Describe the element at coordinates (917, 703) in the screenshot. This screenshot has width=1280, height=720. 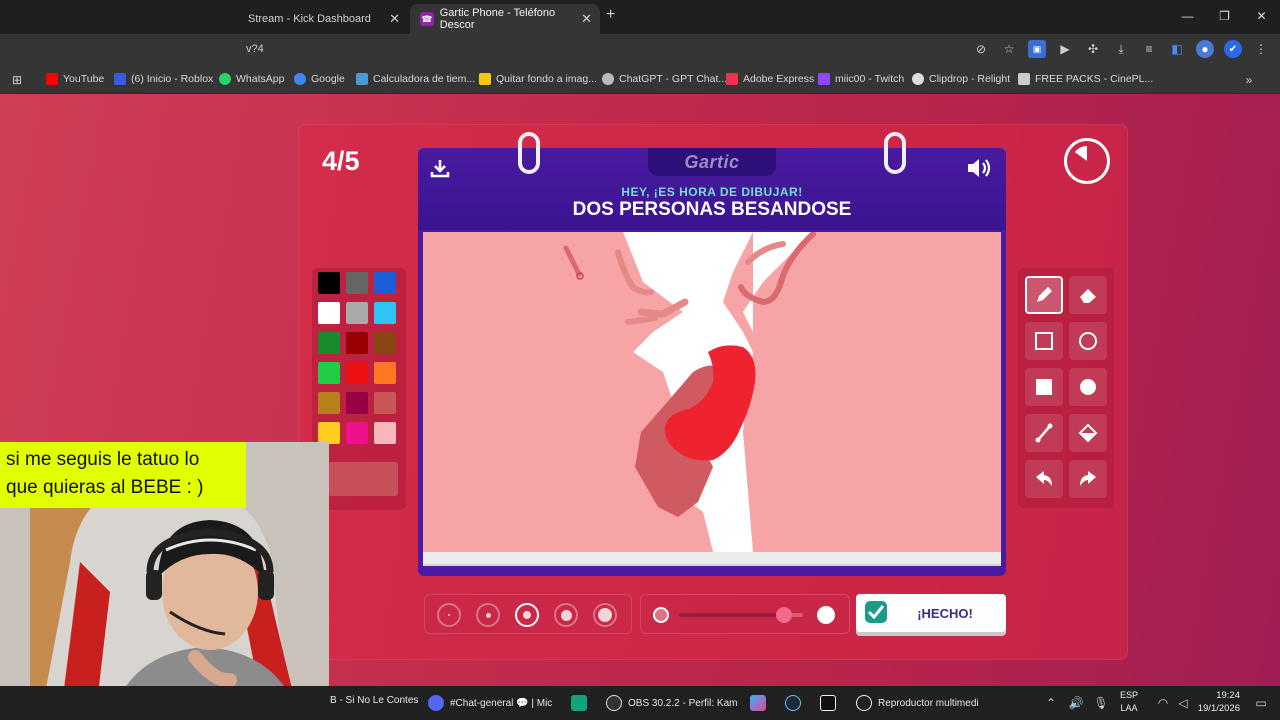
I see `taskbar-item-media-player: Reproductor multimedi` at that location.